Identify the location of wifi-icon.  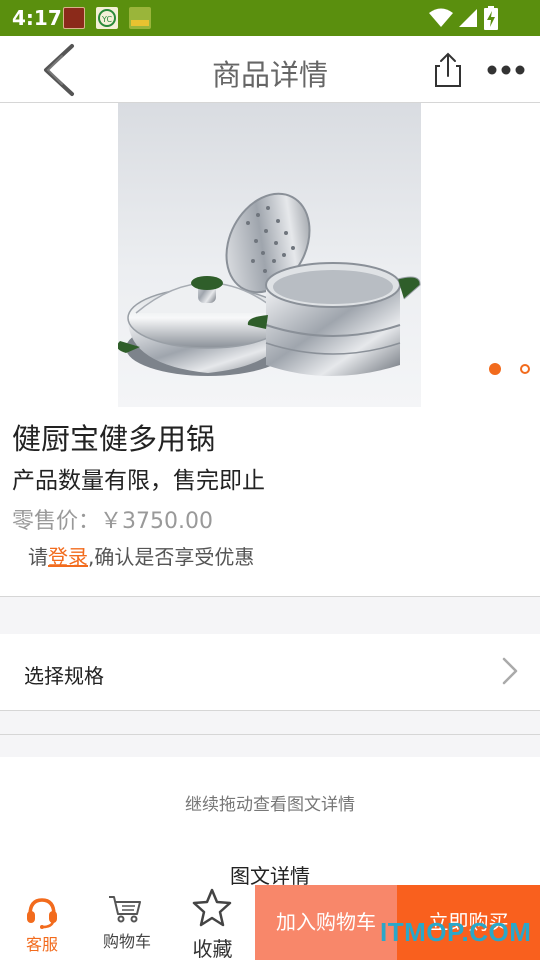
(441, 17).